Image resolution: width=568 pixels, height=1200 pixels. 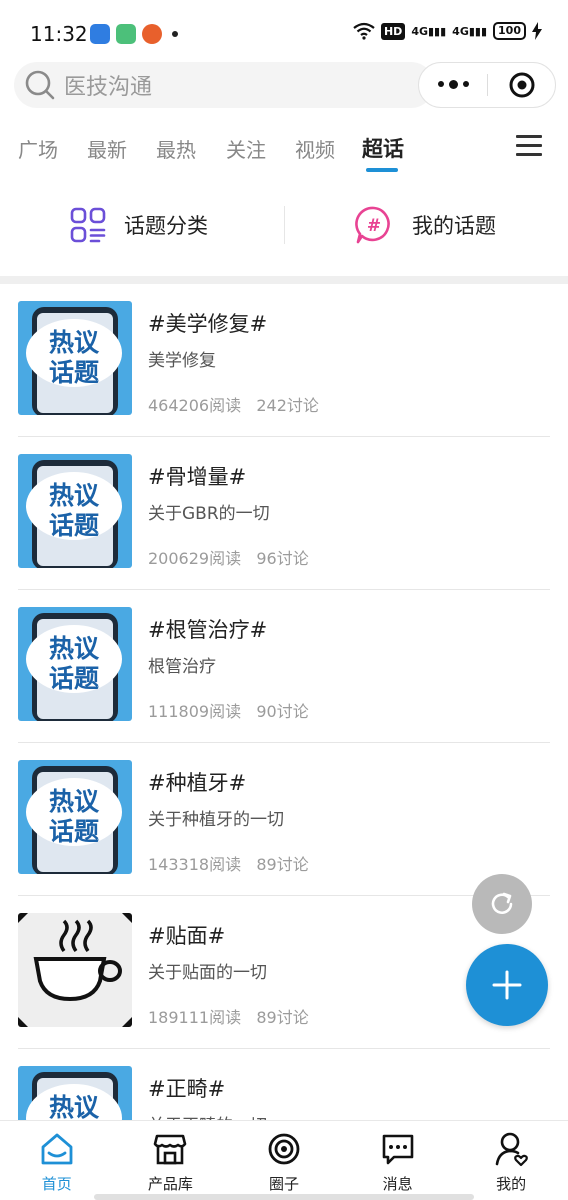 I want to click on nav-circle: 圈子, so click(x=284, y=1160).